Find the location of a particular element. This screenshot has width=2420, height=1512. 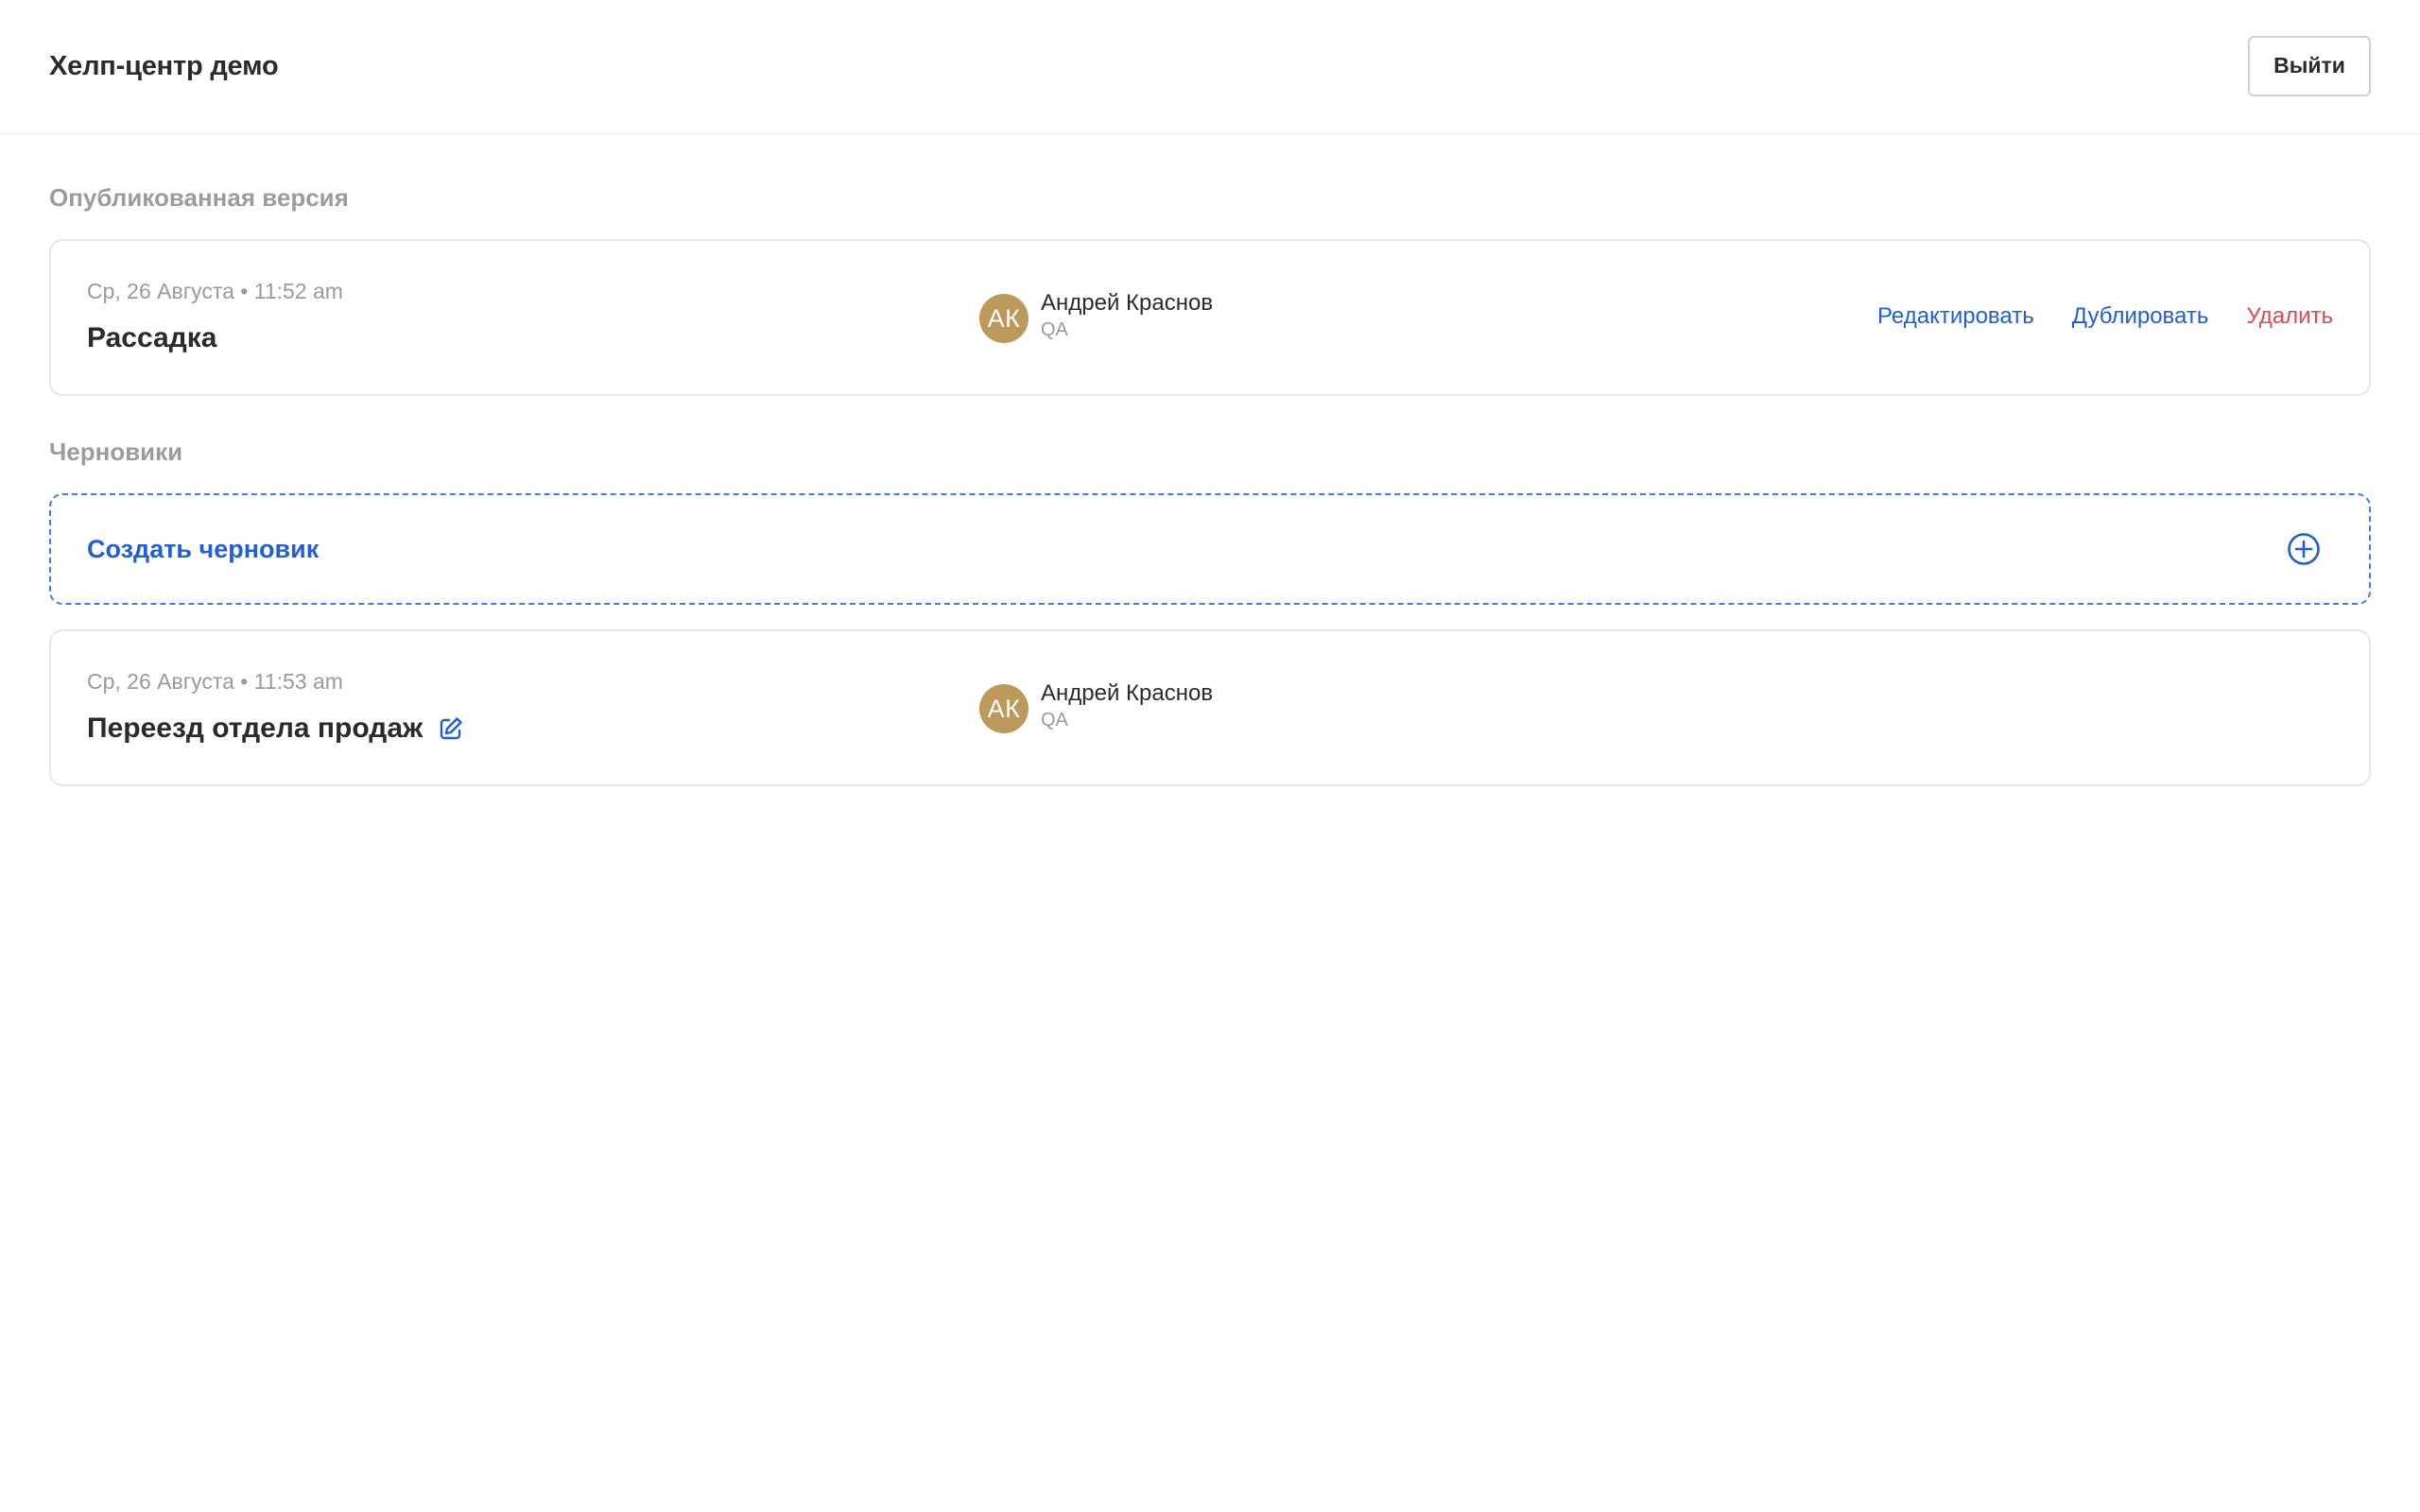

card-actions: Редактировать Дублировать Удалить is located at coordinates (2105, 316).